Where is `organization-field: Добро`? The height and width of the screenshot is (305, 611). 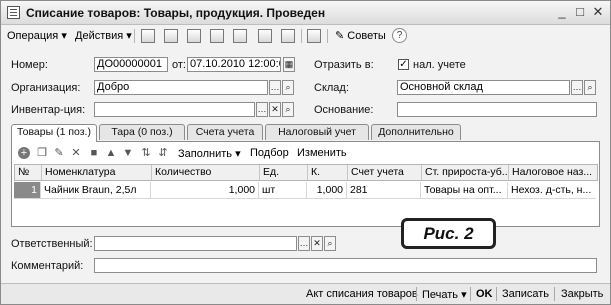
organization-field: Добро is located at coordinates (181, 87).